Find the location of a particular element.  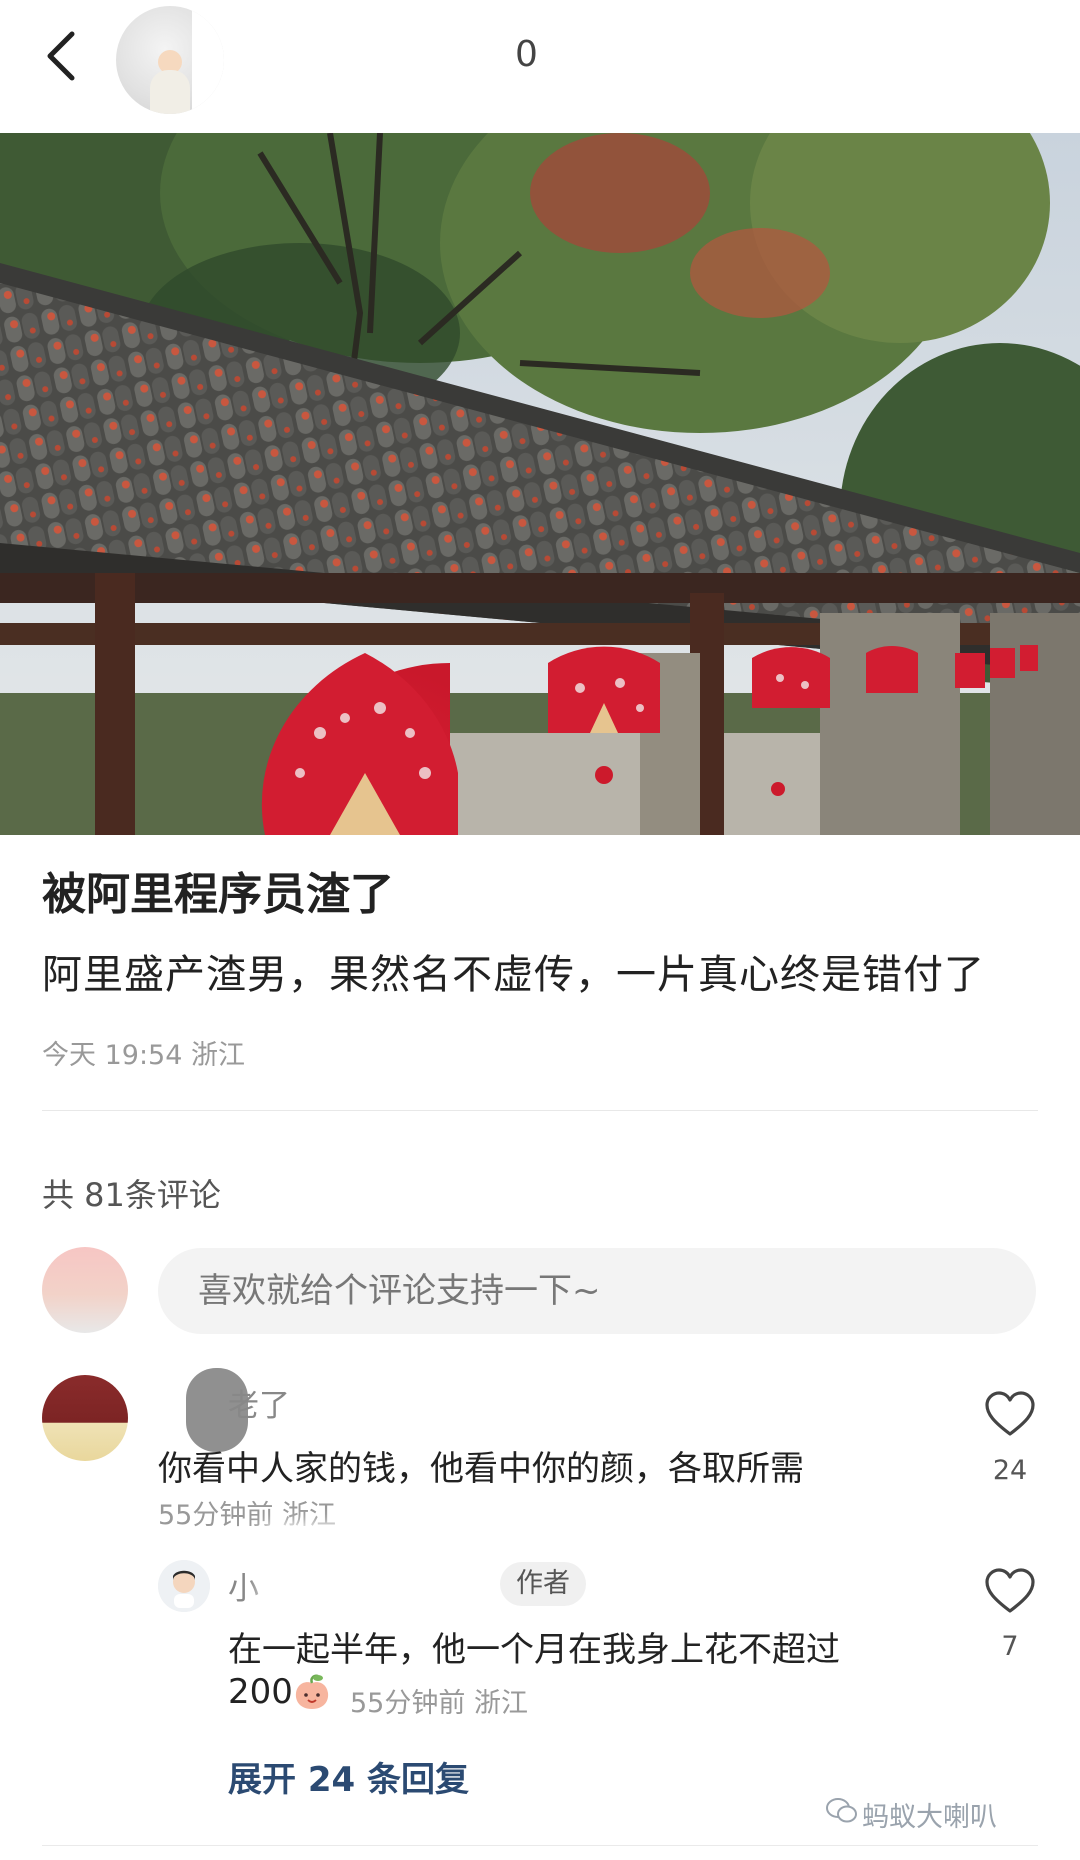

watermark: 蚂蚁大喇叭 is located at coordinates (929, 1817).